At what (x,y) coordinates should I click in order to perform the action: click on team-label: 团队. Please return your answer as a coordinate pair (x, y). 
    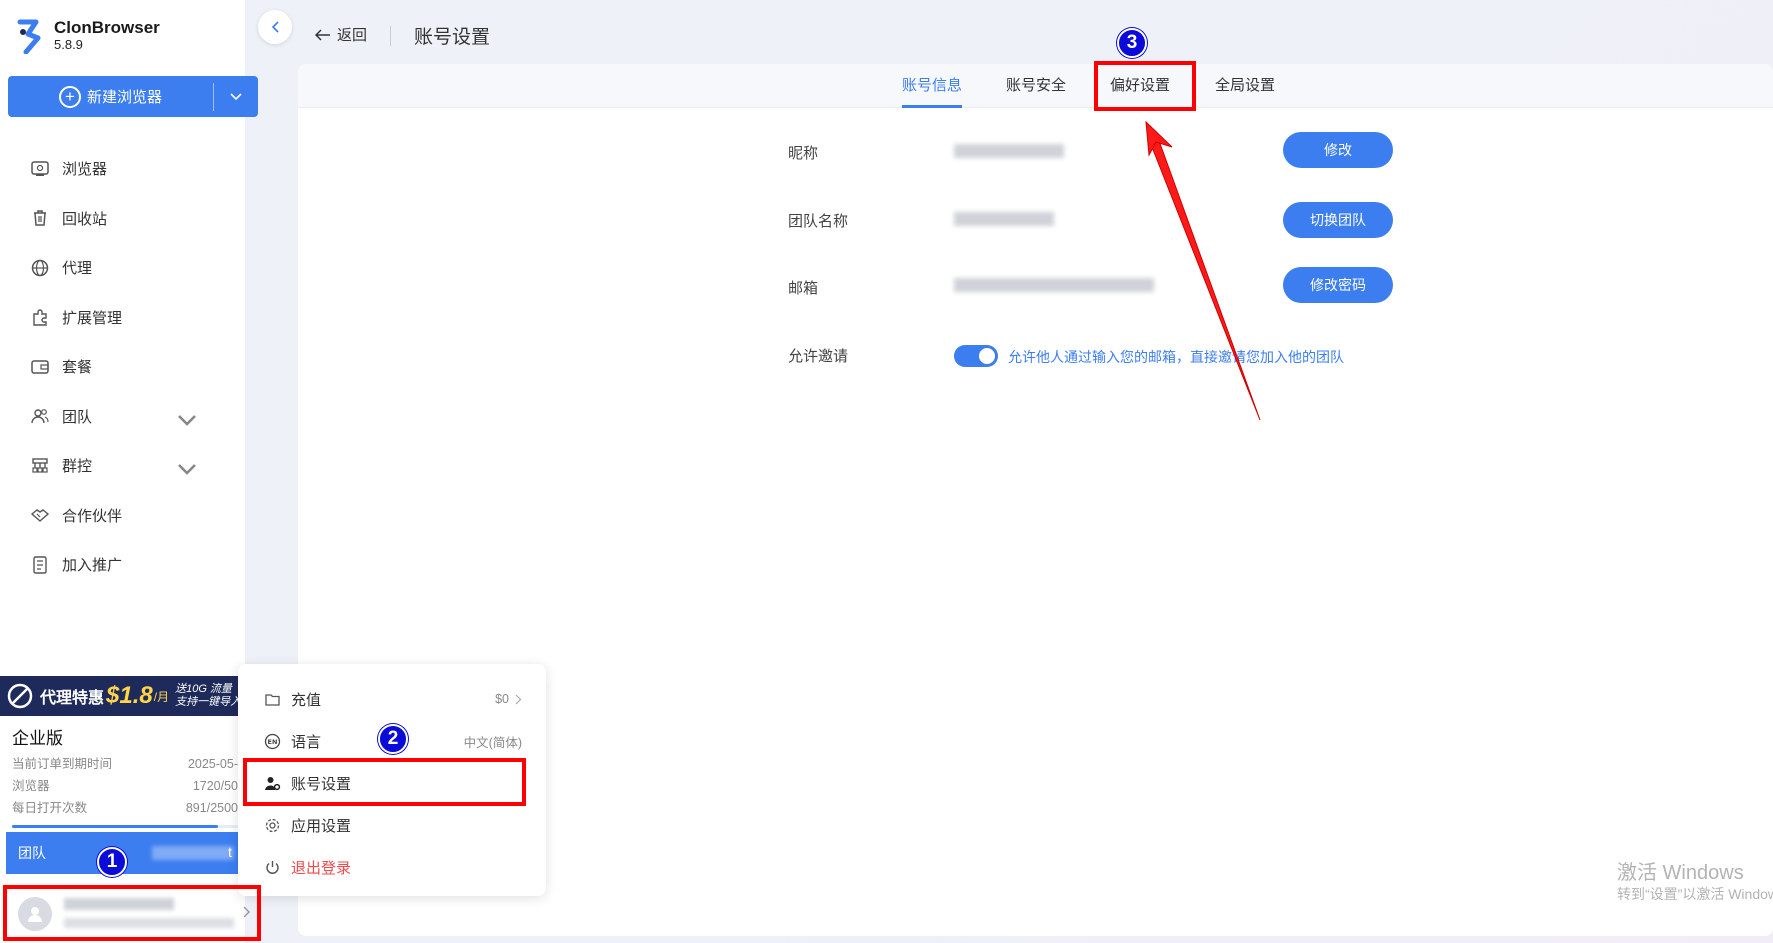
    Looking at the image, I should click on (32, 853).